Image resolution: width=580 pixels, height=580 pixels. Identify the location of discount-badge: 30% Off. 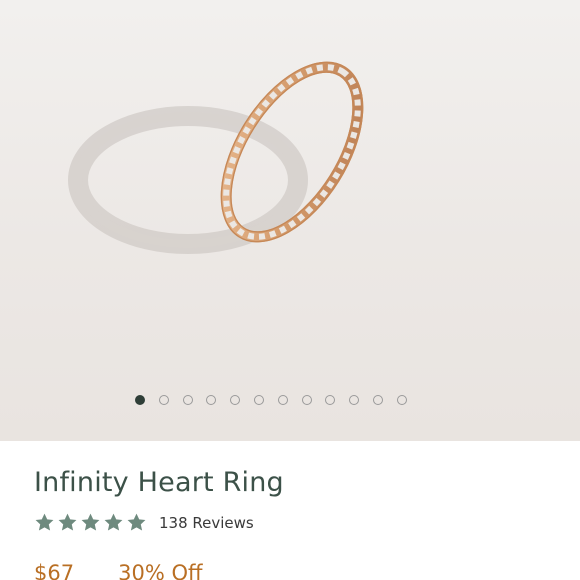
(160, 570).